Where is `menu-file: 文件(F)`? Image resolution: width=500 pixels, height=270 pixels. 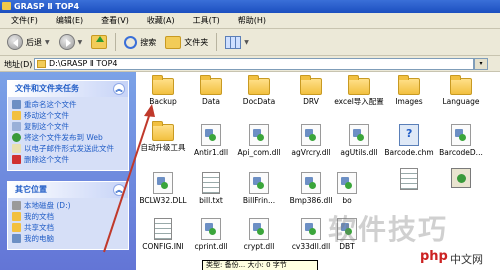 menu-file: 文件(F) is located at coordinates (24, 20).